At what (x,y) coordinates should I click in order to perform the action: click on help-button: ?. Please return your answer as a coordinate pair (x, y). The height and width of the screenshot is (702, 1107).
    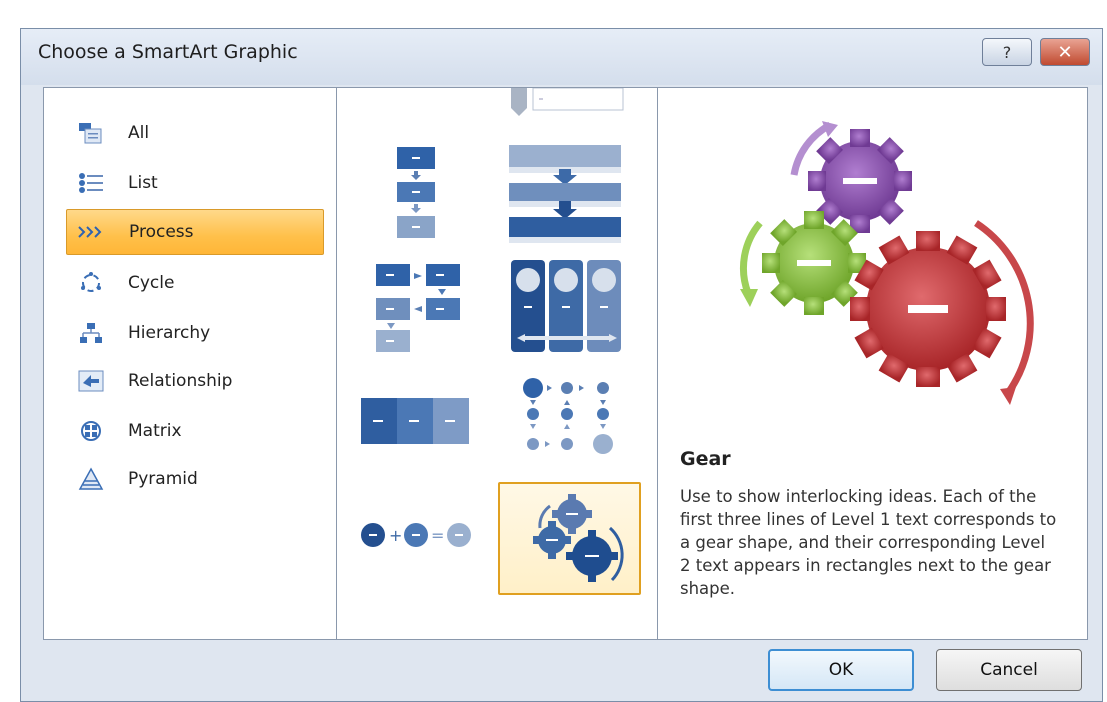
    Looking at the image, I should click on (1007, 52).